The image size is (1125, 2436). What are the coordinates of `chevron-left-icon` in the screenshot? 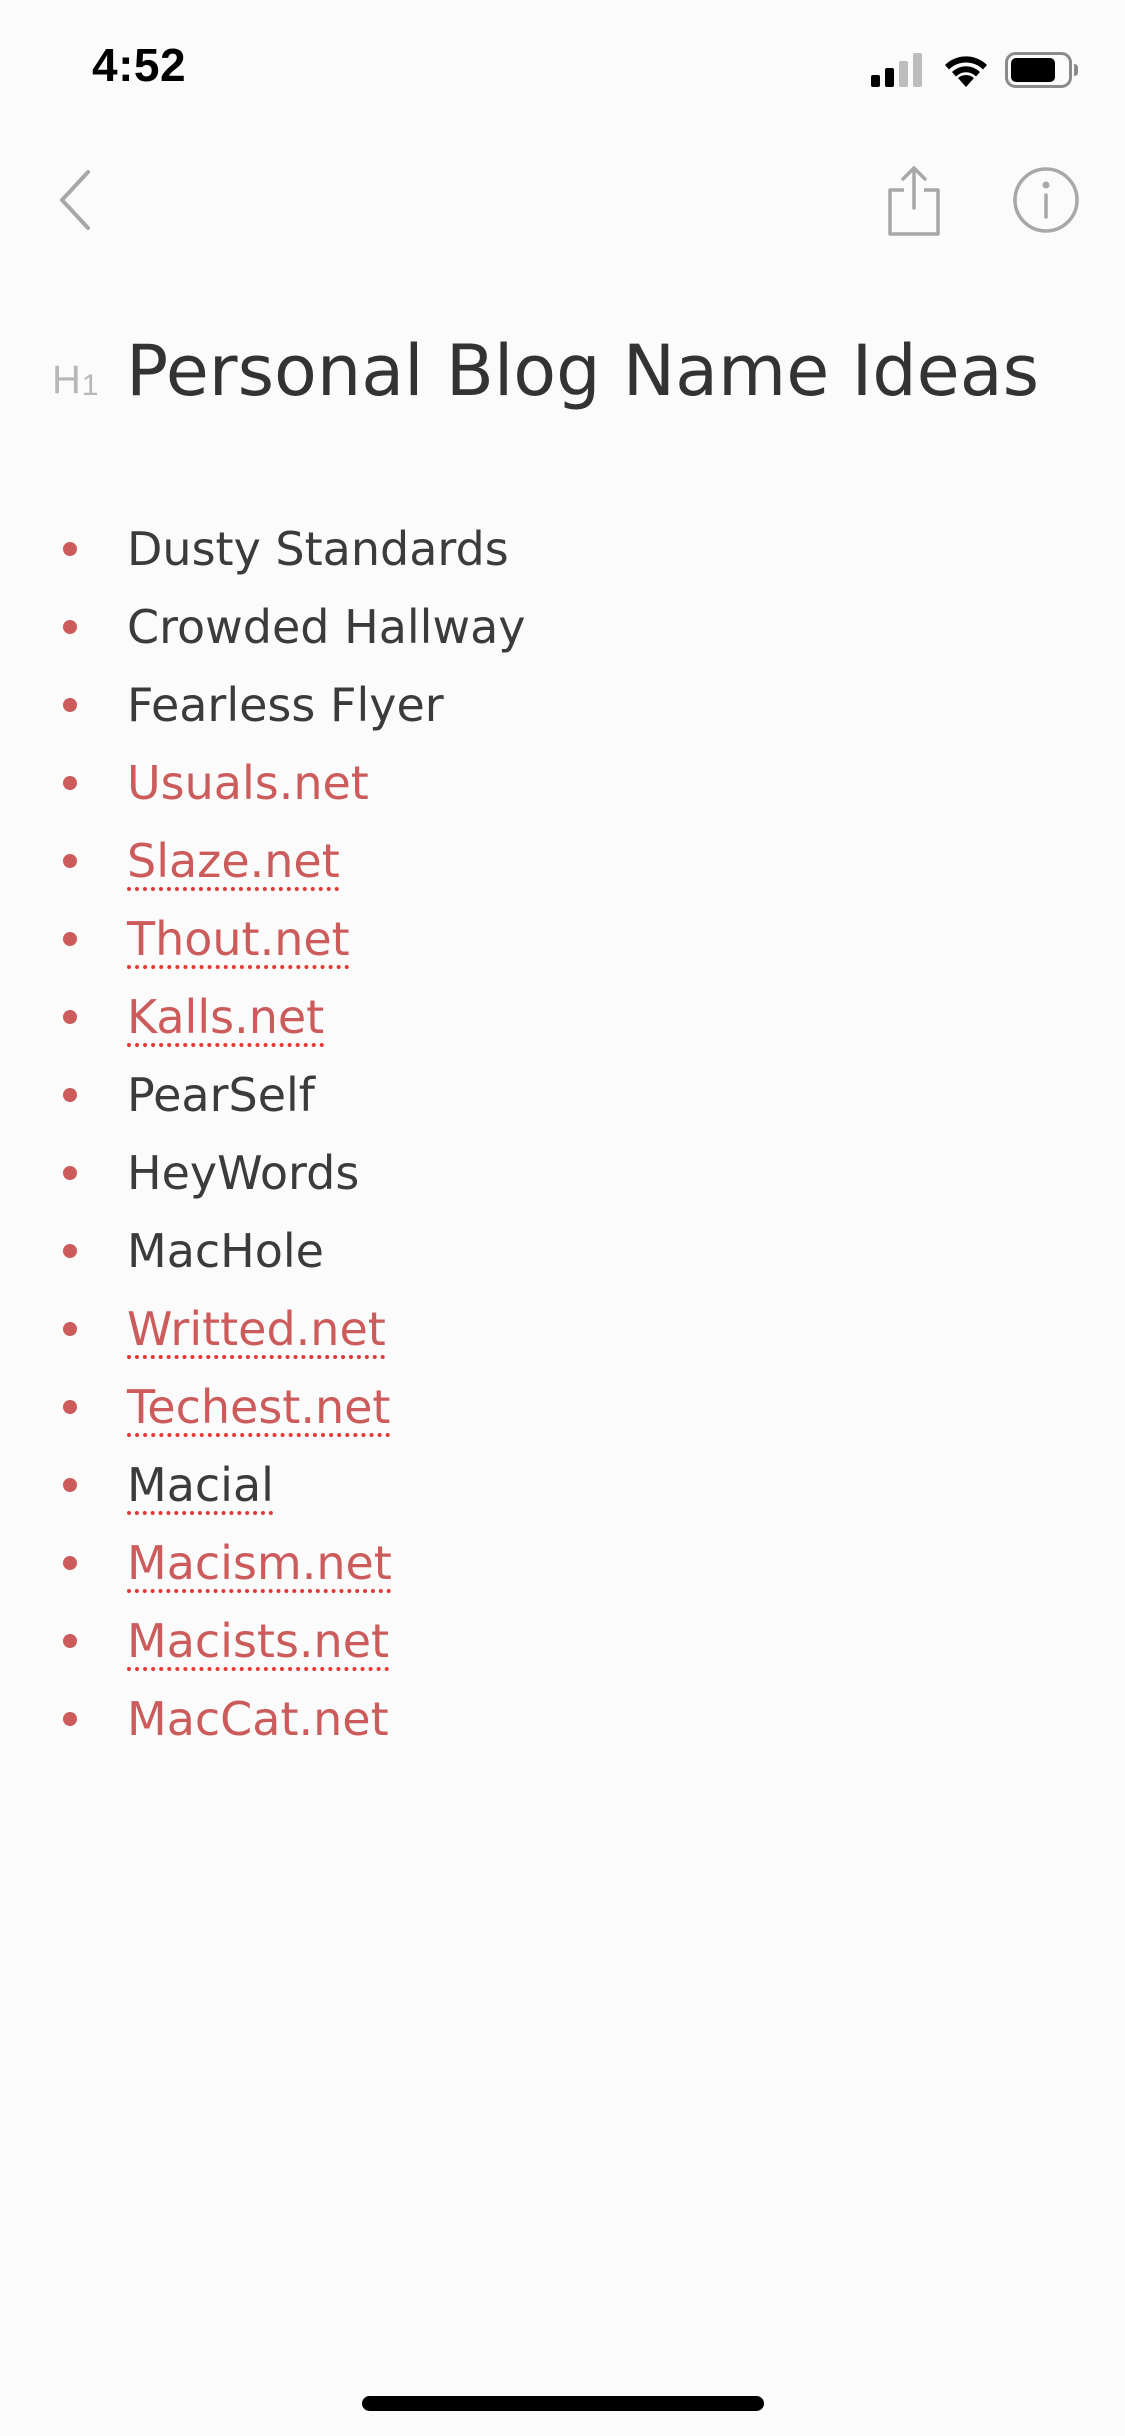 It's located at (75, 200).